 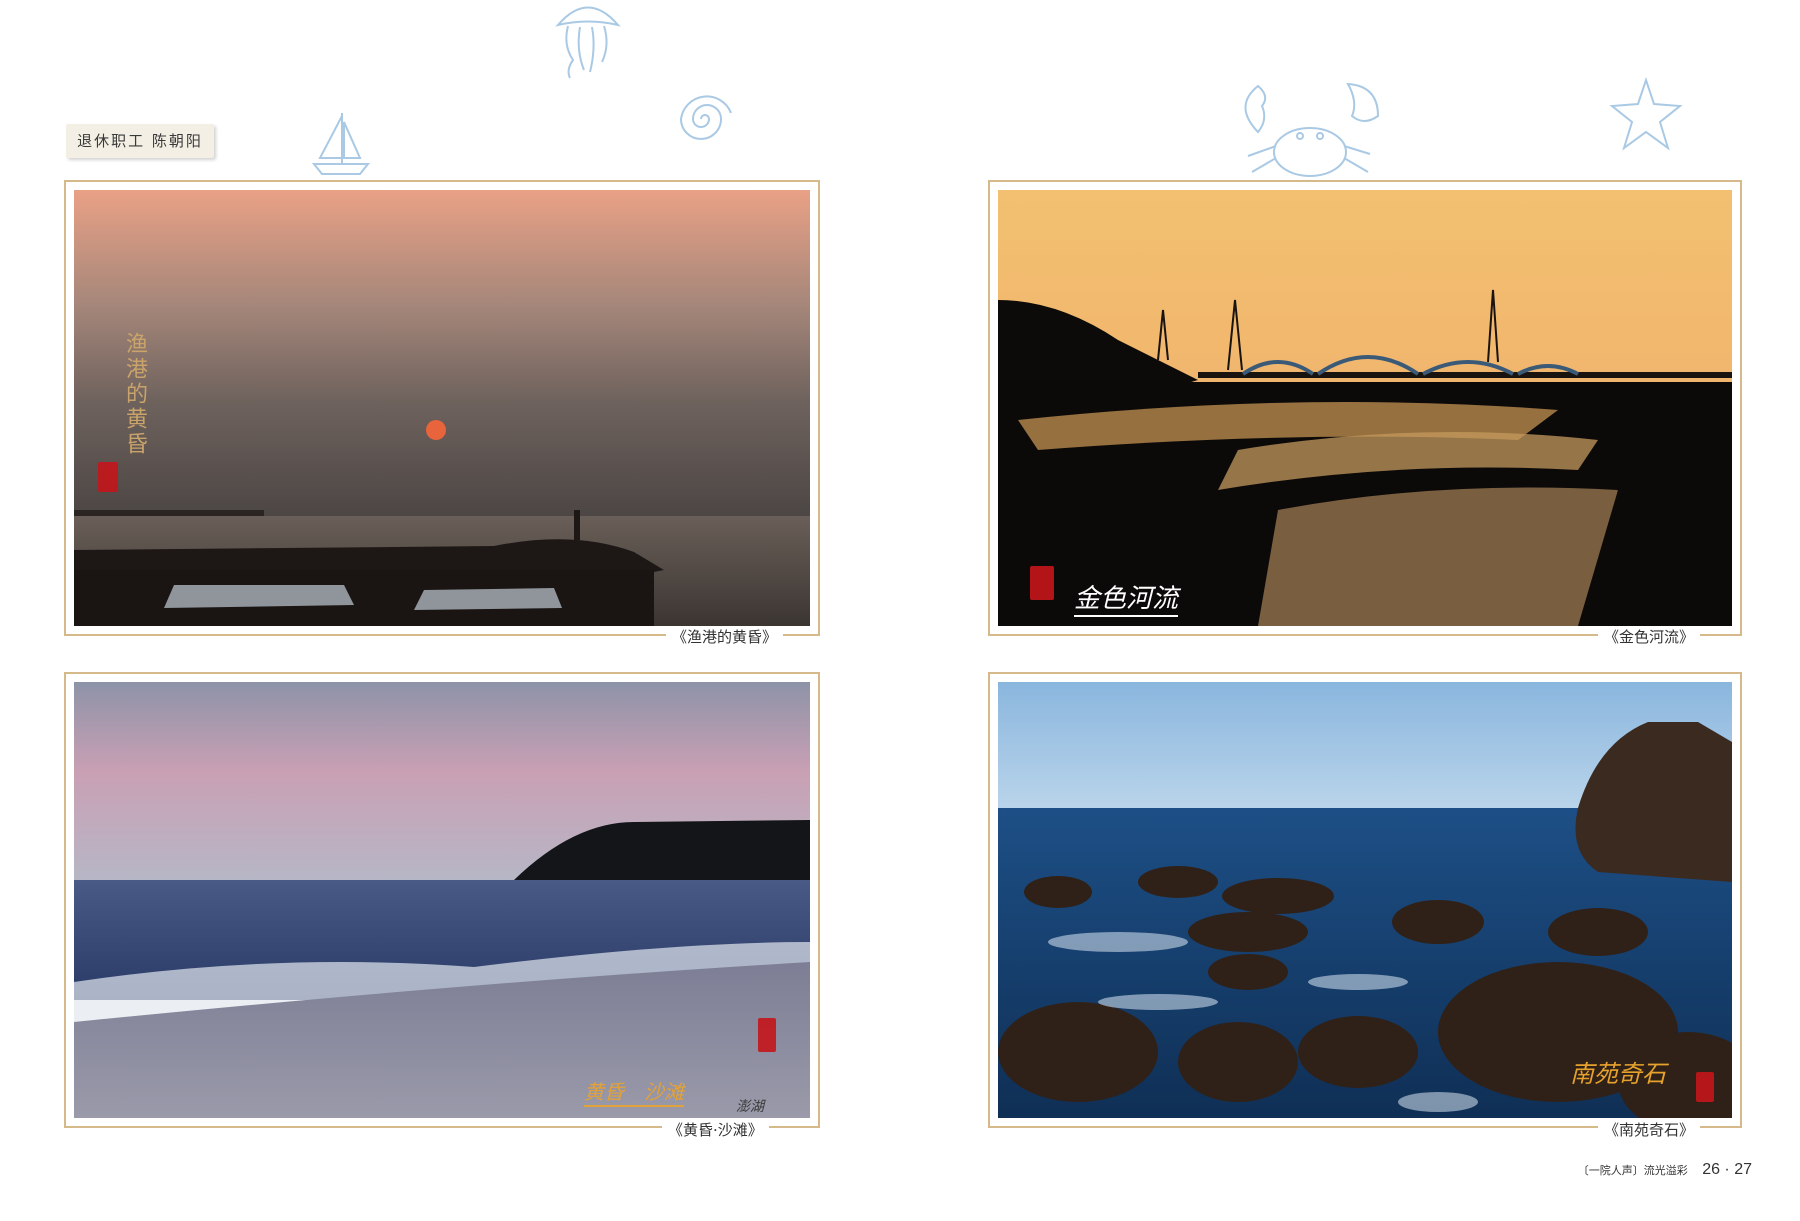 What do you see at coordinates (1649, 1130) in the screenshot?
I see `caption-rocks: 《南苑奇石》` at bounding box center [1649, 1130].